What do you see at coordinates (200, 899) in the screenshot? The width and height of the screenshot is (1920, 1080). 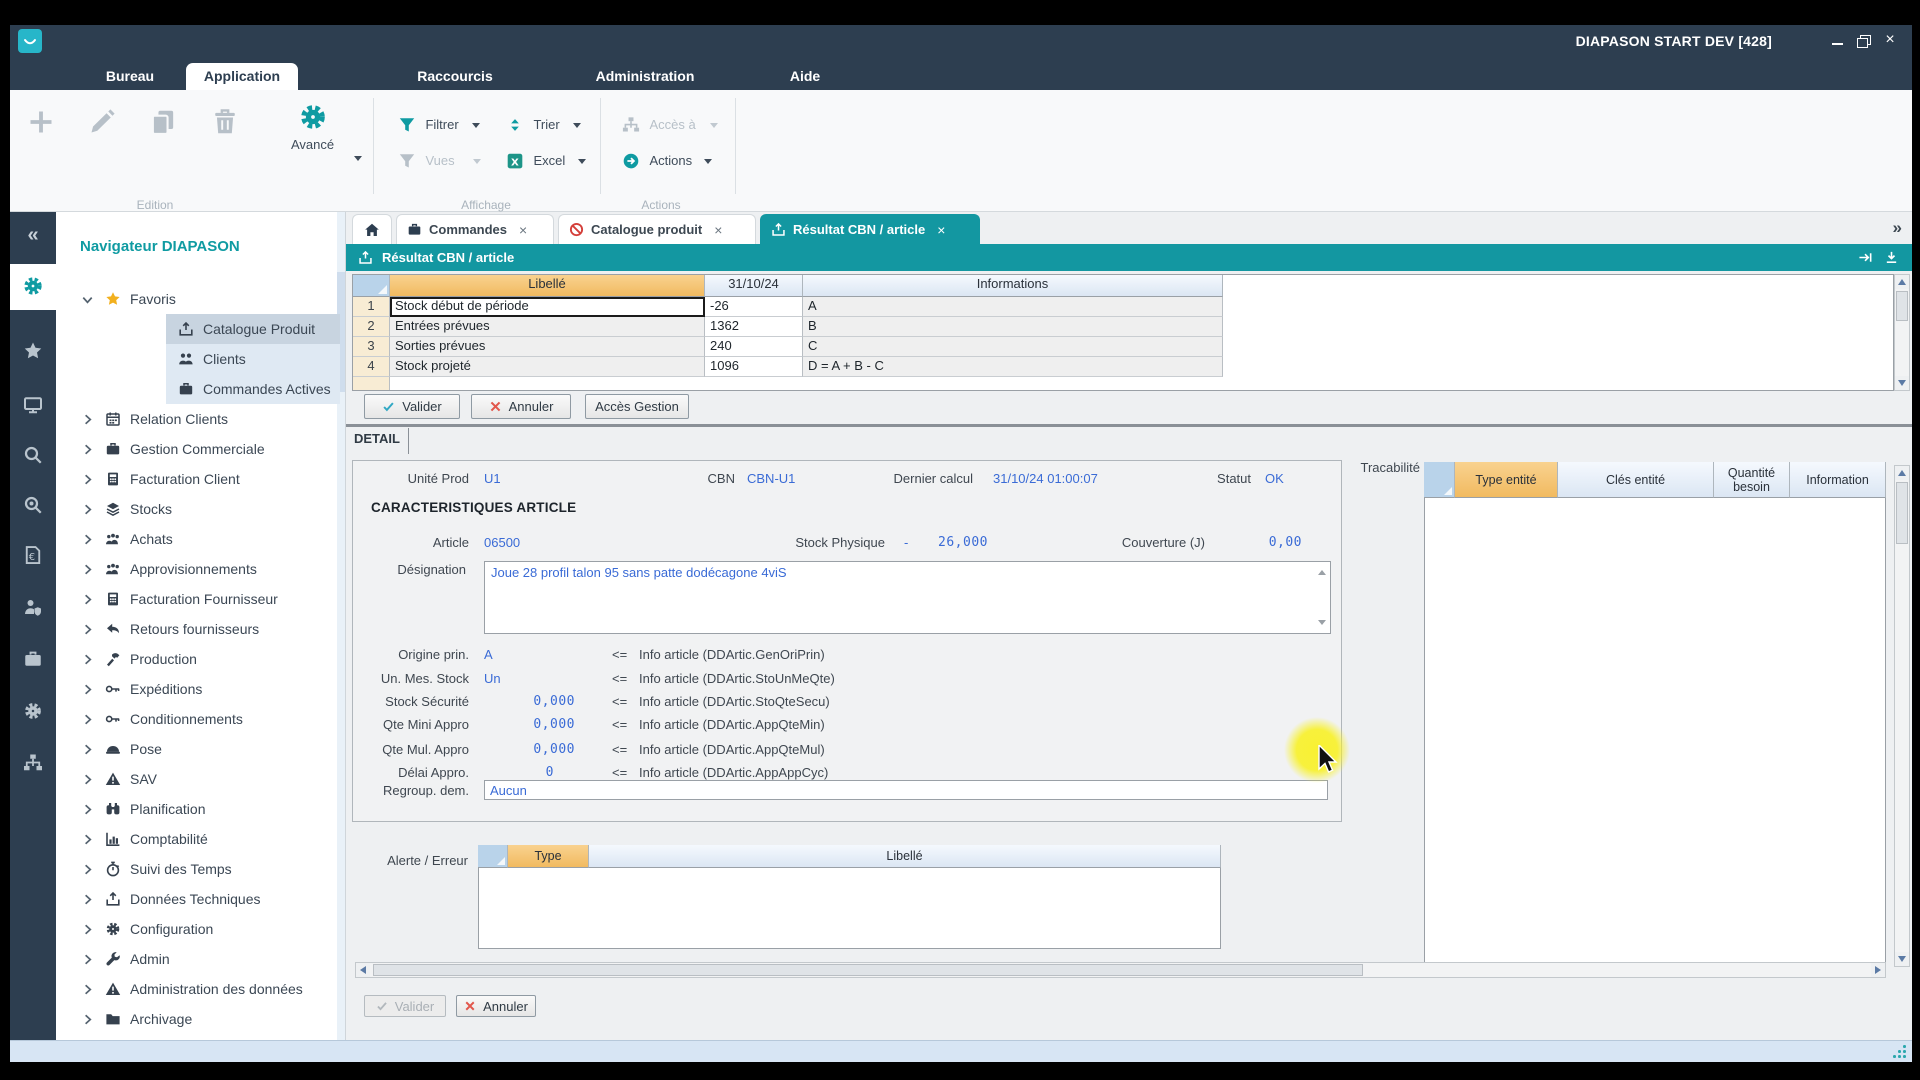 I see `tree-item-donnees-techniques: Données Techniques` at bounding box center [200, 899].